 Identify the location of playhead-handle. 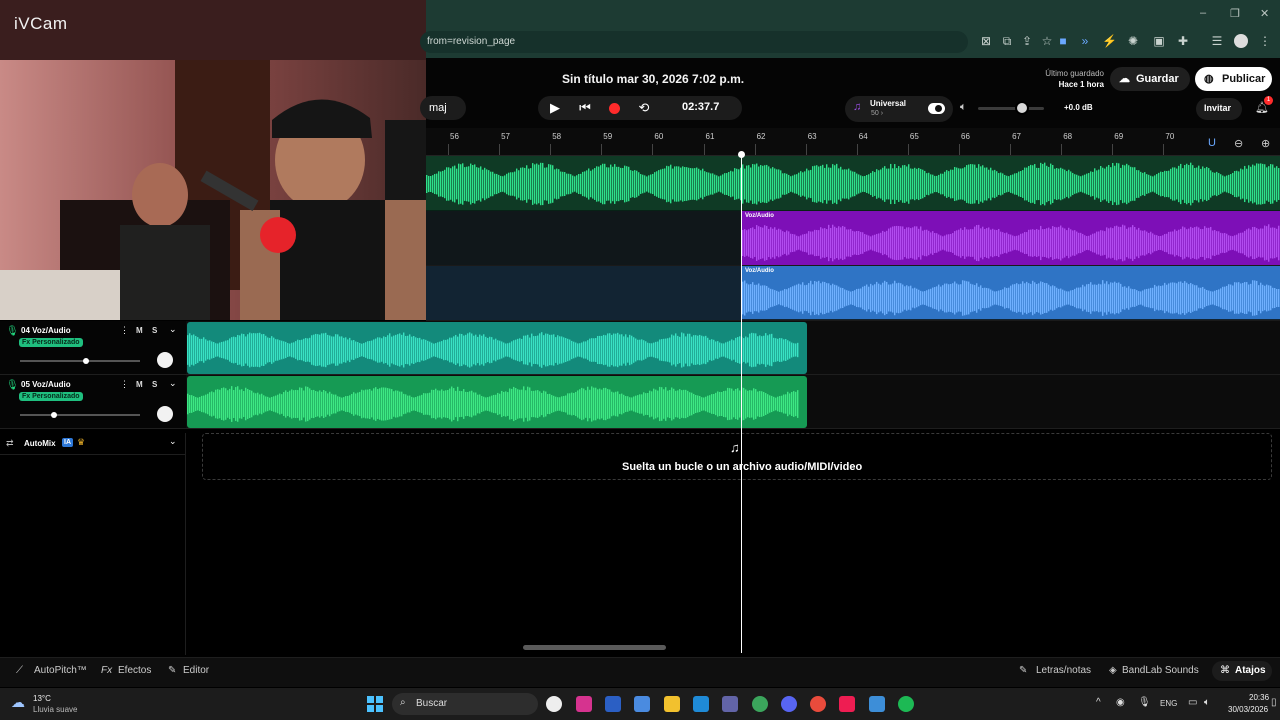
(741, 154).